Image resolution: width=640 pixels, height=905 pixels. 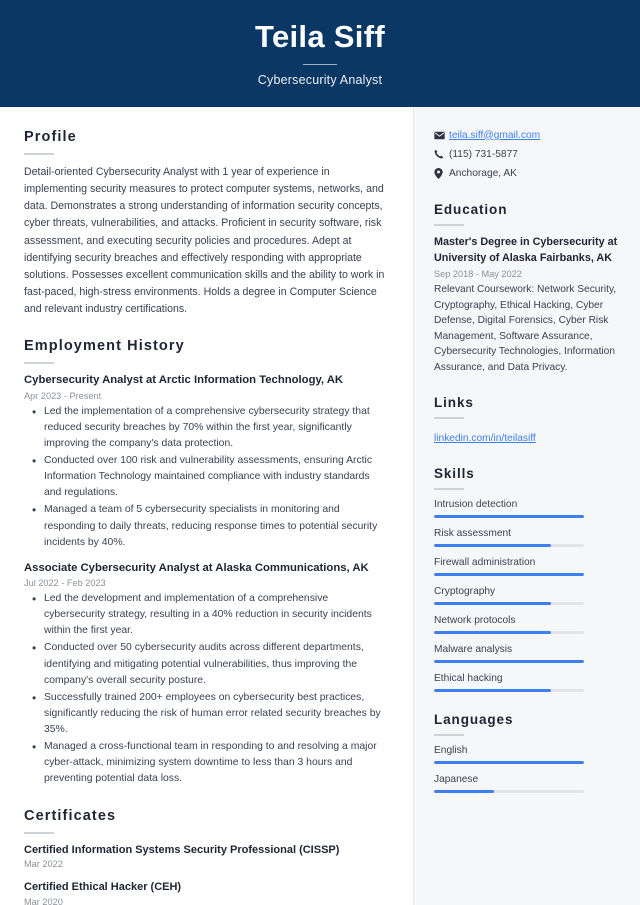 What do you see at coordinates (441, 154) in the screenshot?
I see `phone-icon` at bounding box center [441, 154].